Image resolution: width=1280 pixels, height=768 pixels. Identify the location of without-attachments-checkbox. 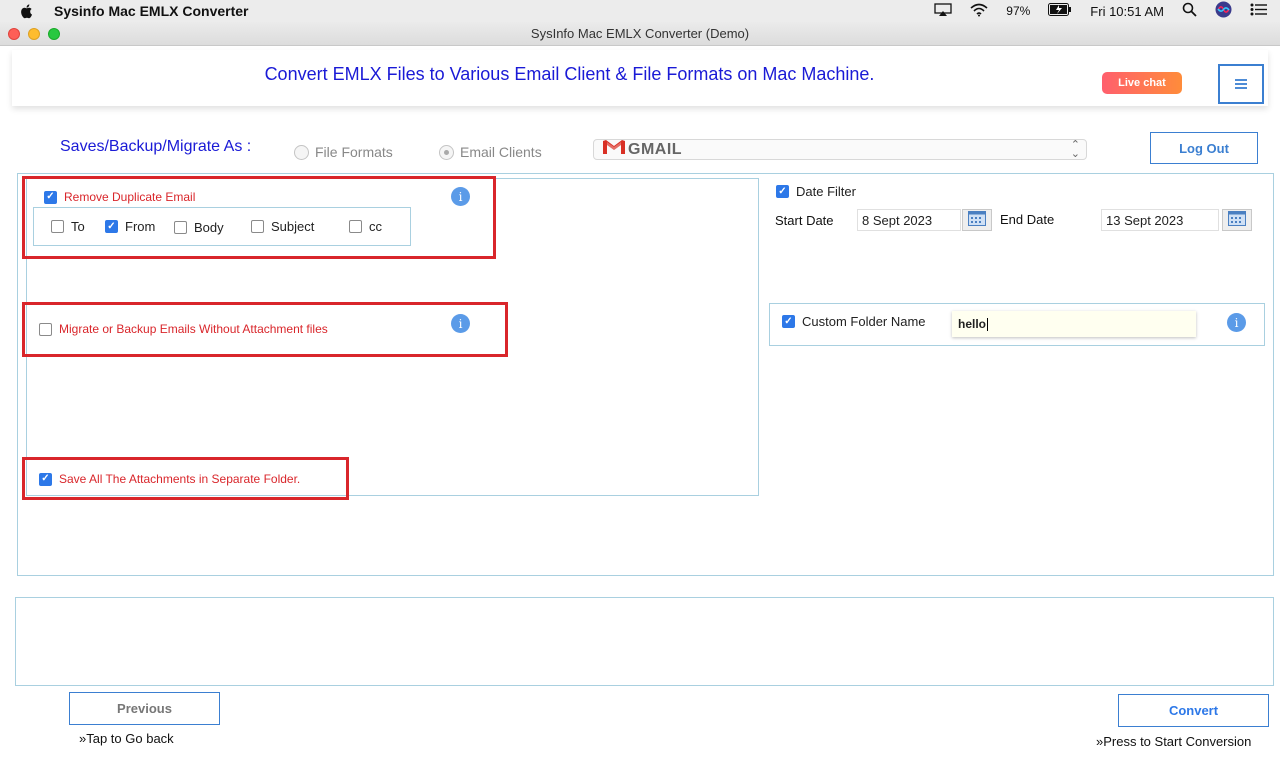
(45, 329).